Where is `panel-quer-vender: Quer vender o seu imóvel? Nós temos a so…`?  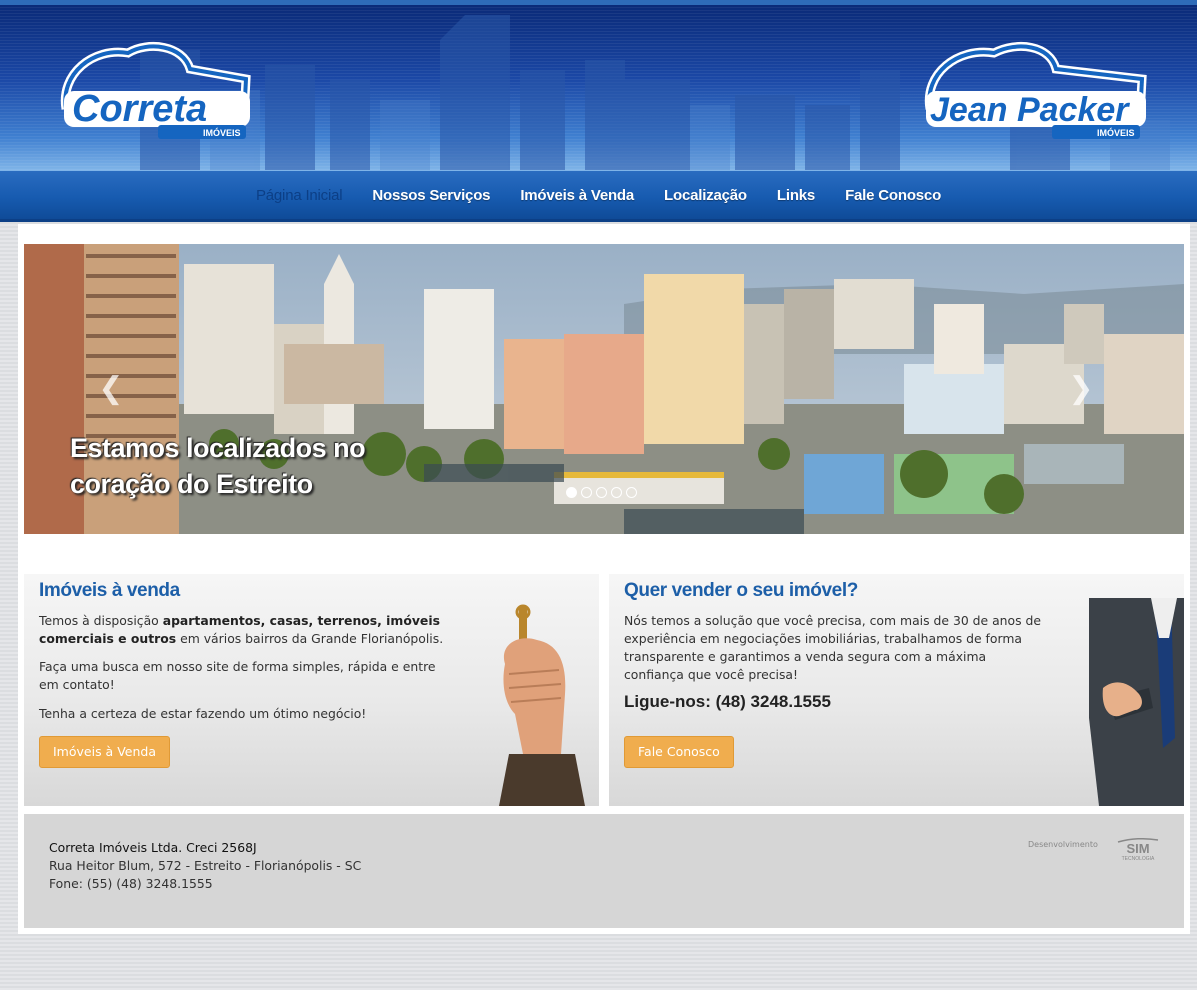 panel-quer-vender: Quer vender o seu imóvel? Nós temos a so… is located at coordinates (896, 690).